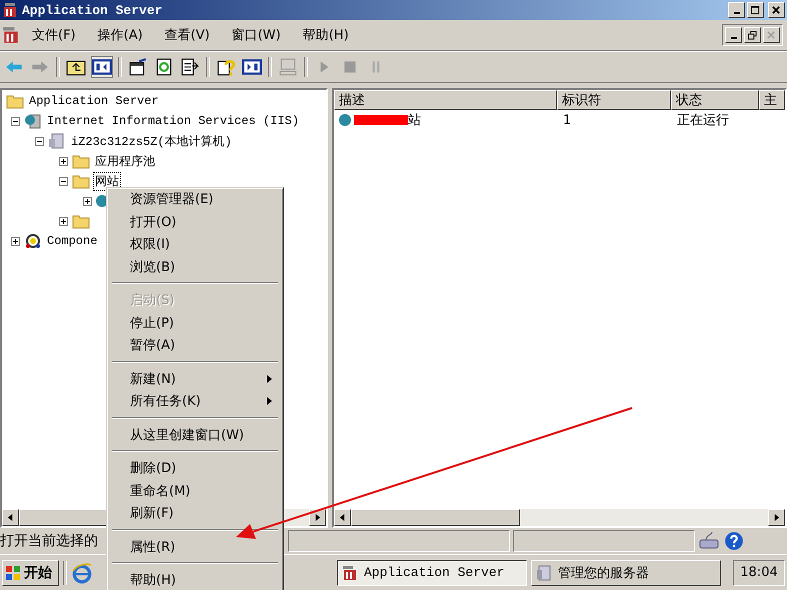  I want to click on table-cell-text: 正在运行, so click(703, 120).